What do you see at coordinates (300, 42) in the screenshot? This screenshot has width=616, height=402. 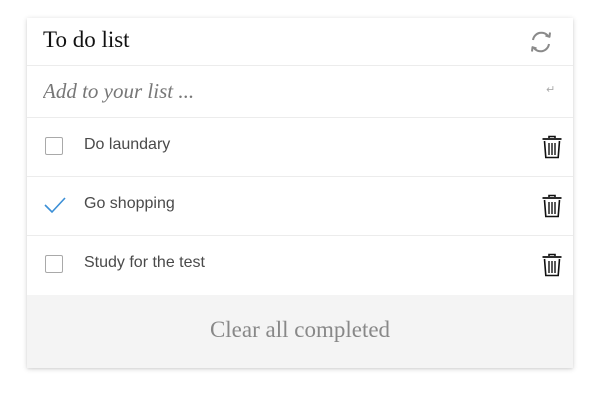 I see `header: To do list` at bounding box center [300, 42].